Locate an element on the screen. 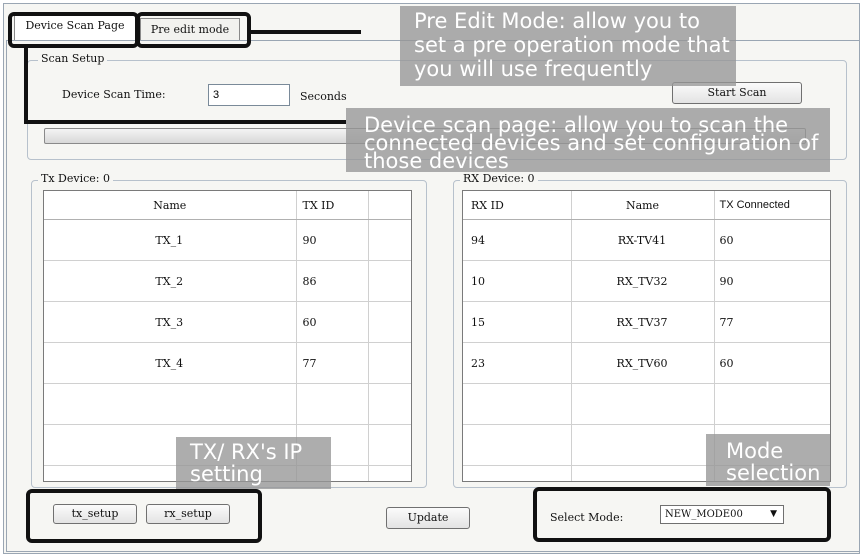 The height and width of the screenshot is (555, 864). rx-table-cell: RX-TV41 is located at coordinates (643, 240).